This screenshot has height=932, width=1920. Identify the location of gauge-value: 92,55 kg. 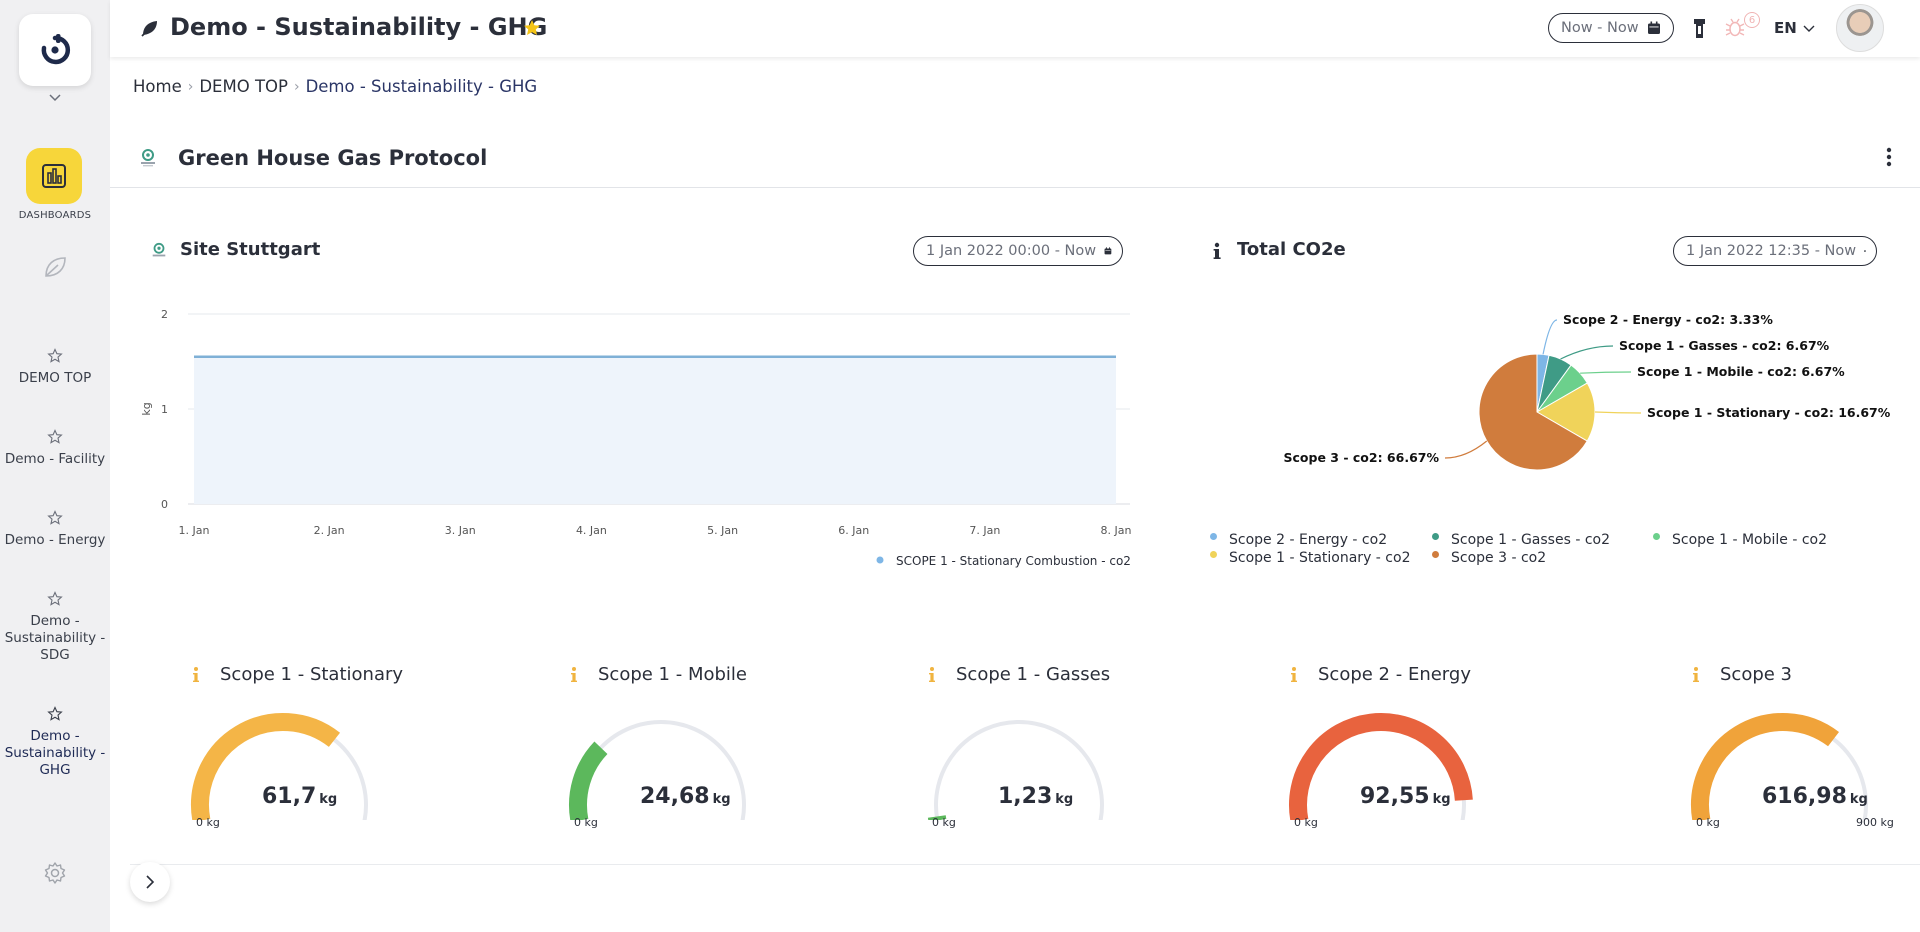
(1405, 796).